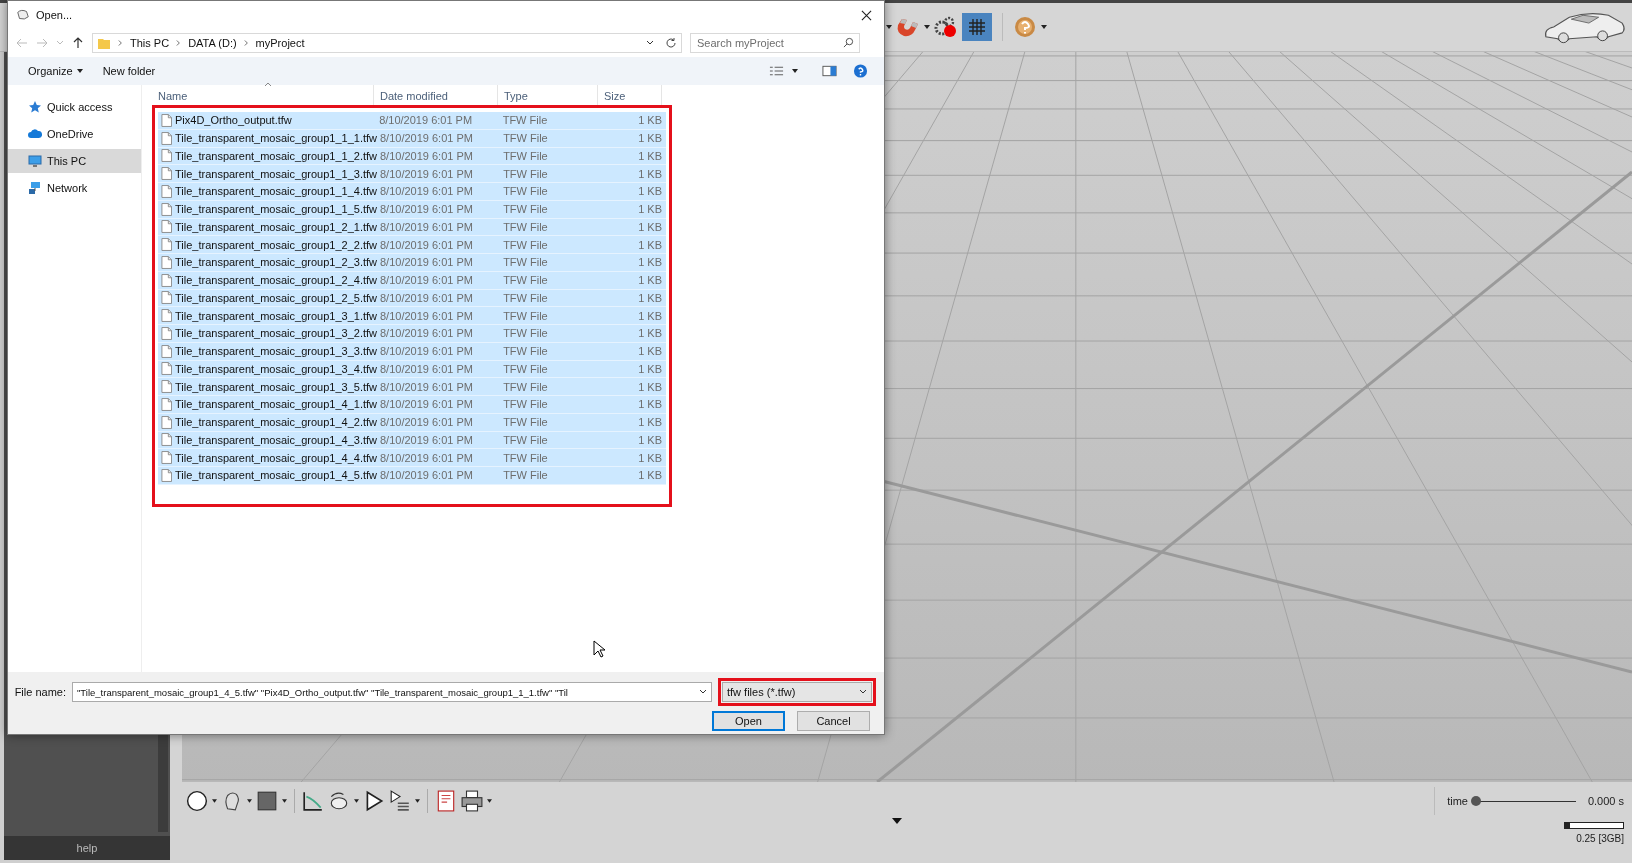 This screenshot has width=1632, height=863. Describe the element at coordinates (400, 801) in the screenshot. I see `play-list-icon` at that location.